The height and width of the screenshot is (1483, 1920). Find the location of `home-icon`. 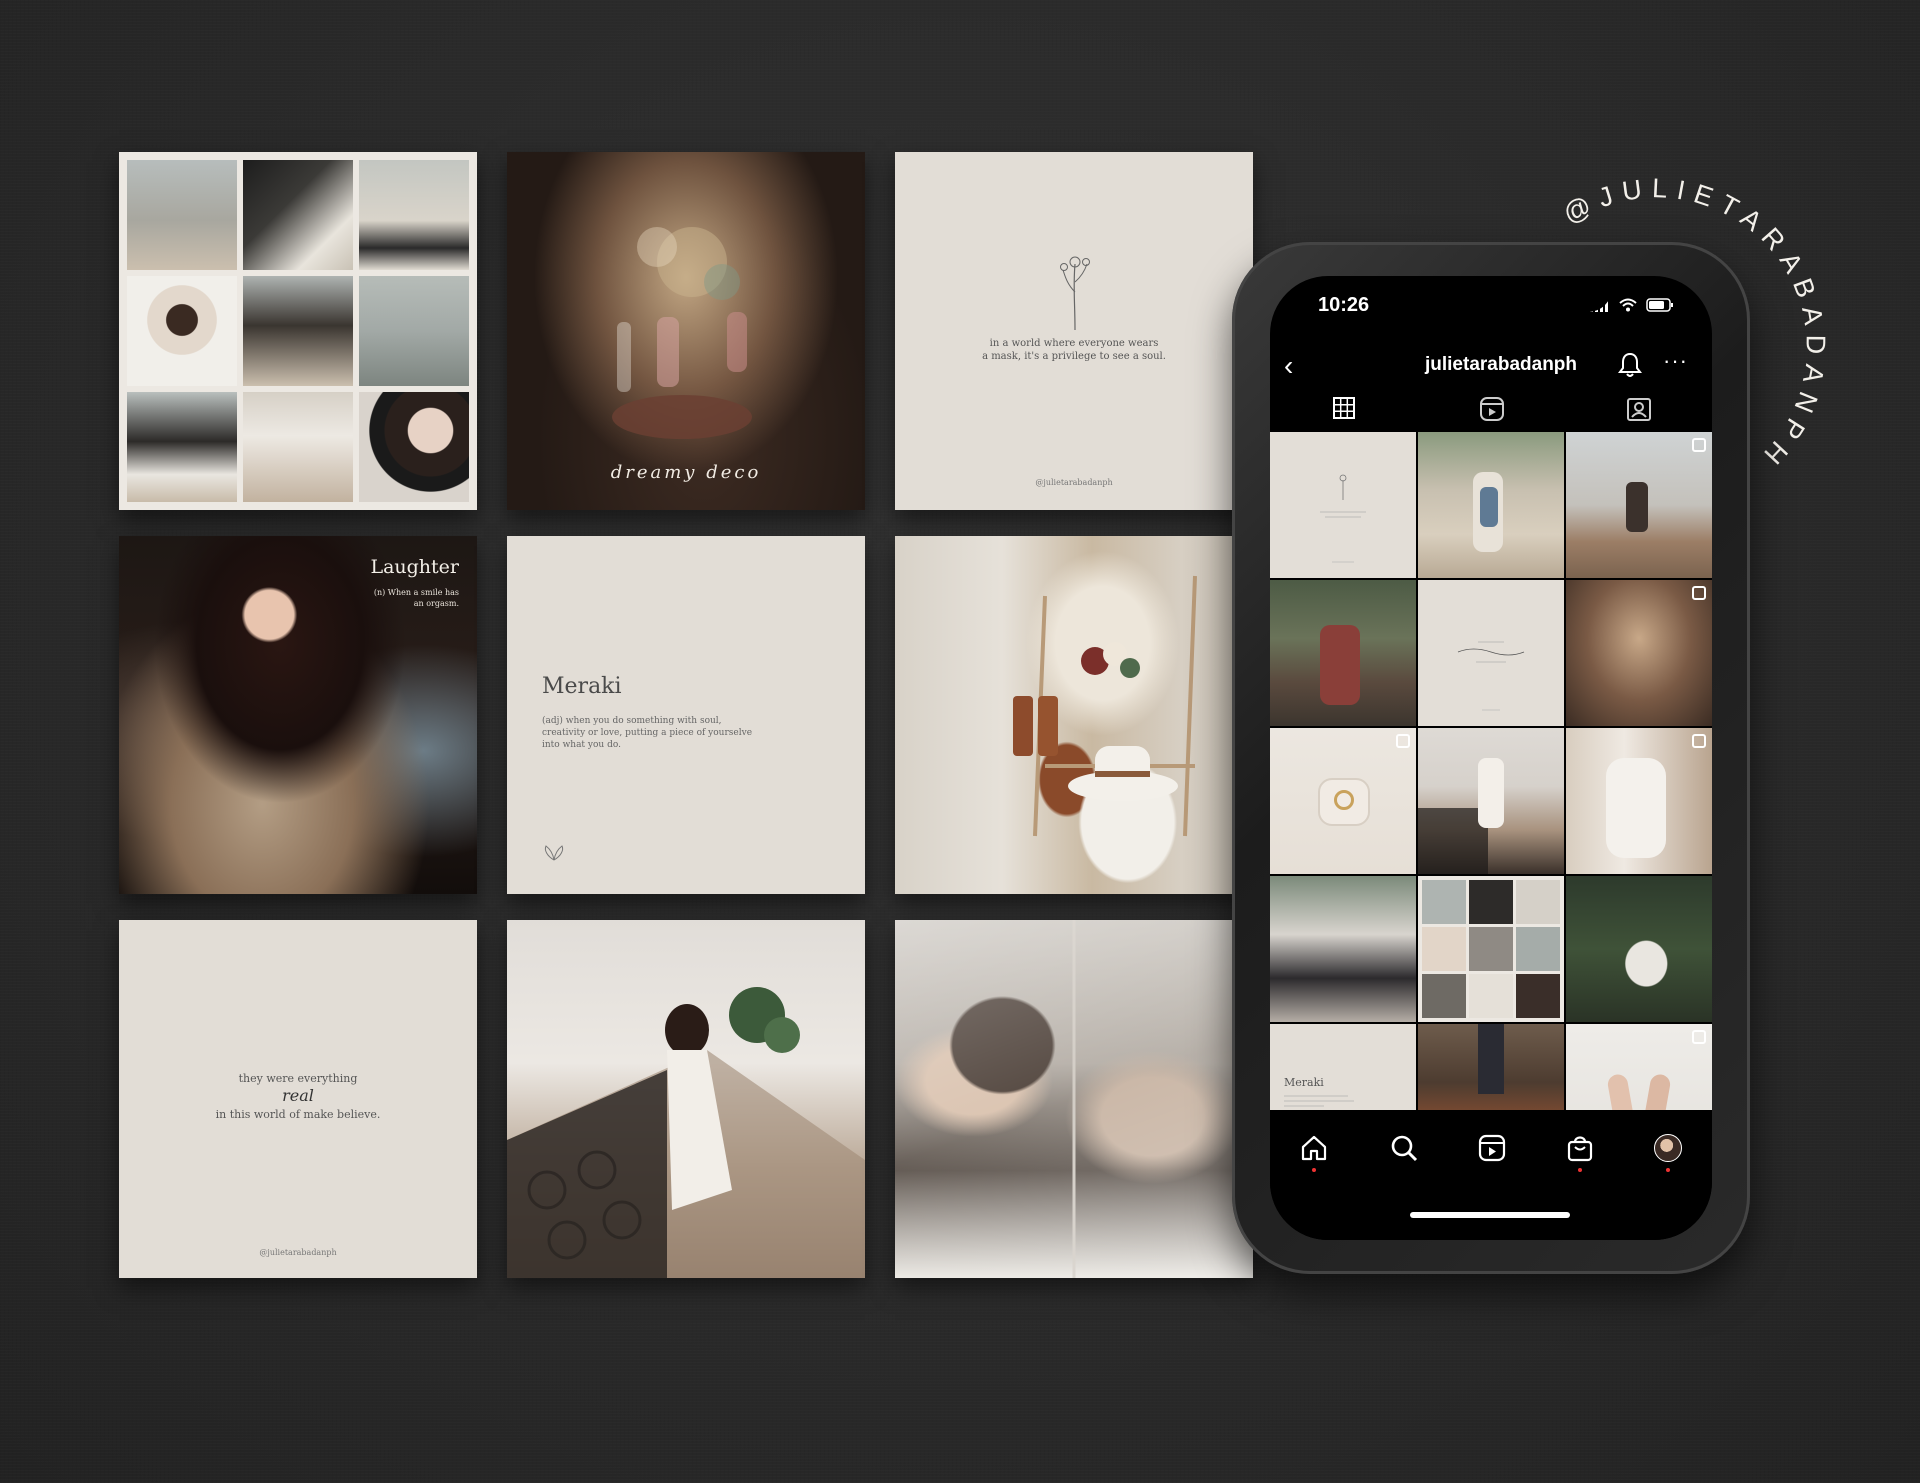

home-icon is located at coordinates (1314, 1148).